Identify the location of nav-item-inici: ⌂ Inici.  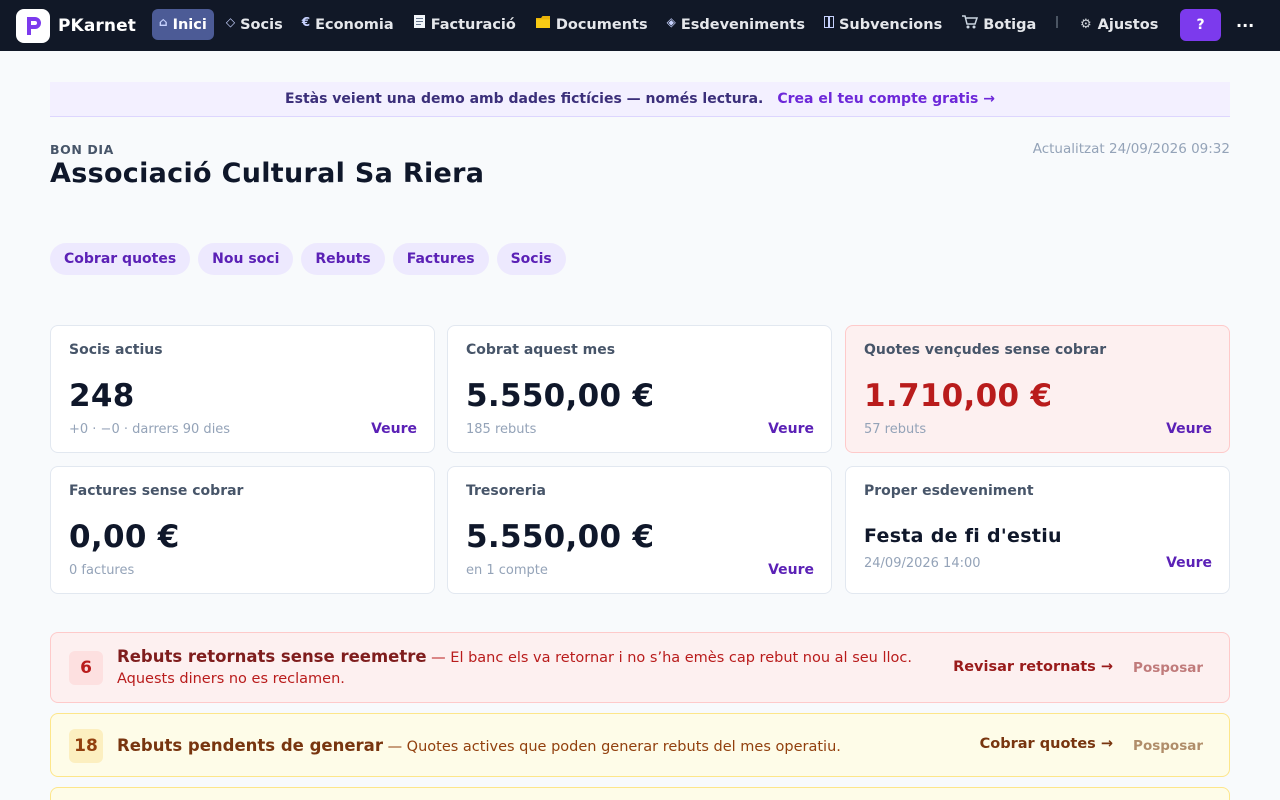
(183, 24).